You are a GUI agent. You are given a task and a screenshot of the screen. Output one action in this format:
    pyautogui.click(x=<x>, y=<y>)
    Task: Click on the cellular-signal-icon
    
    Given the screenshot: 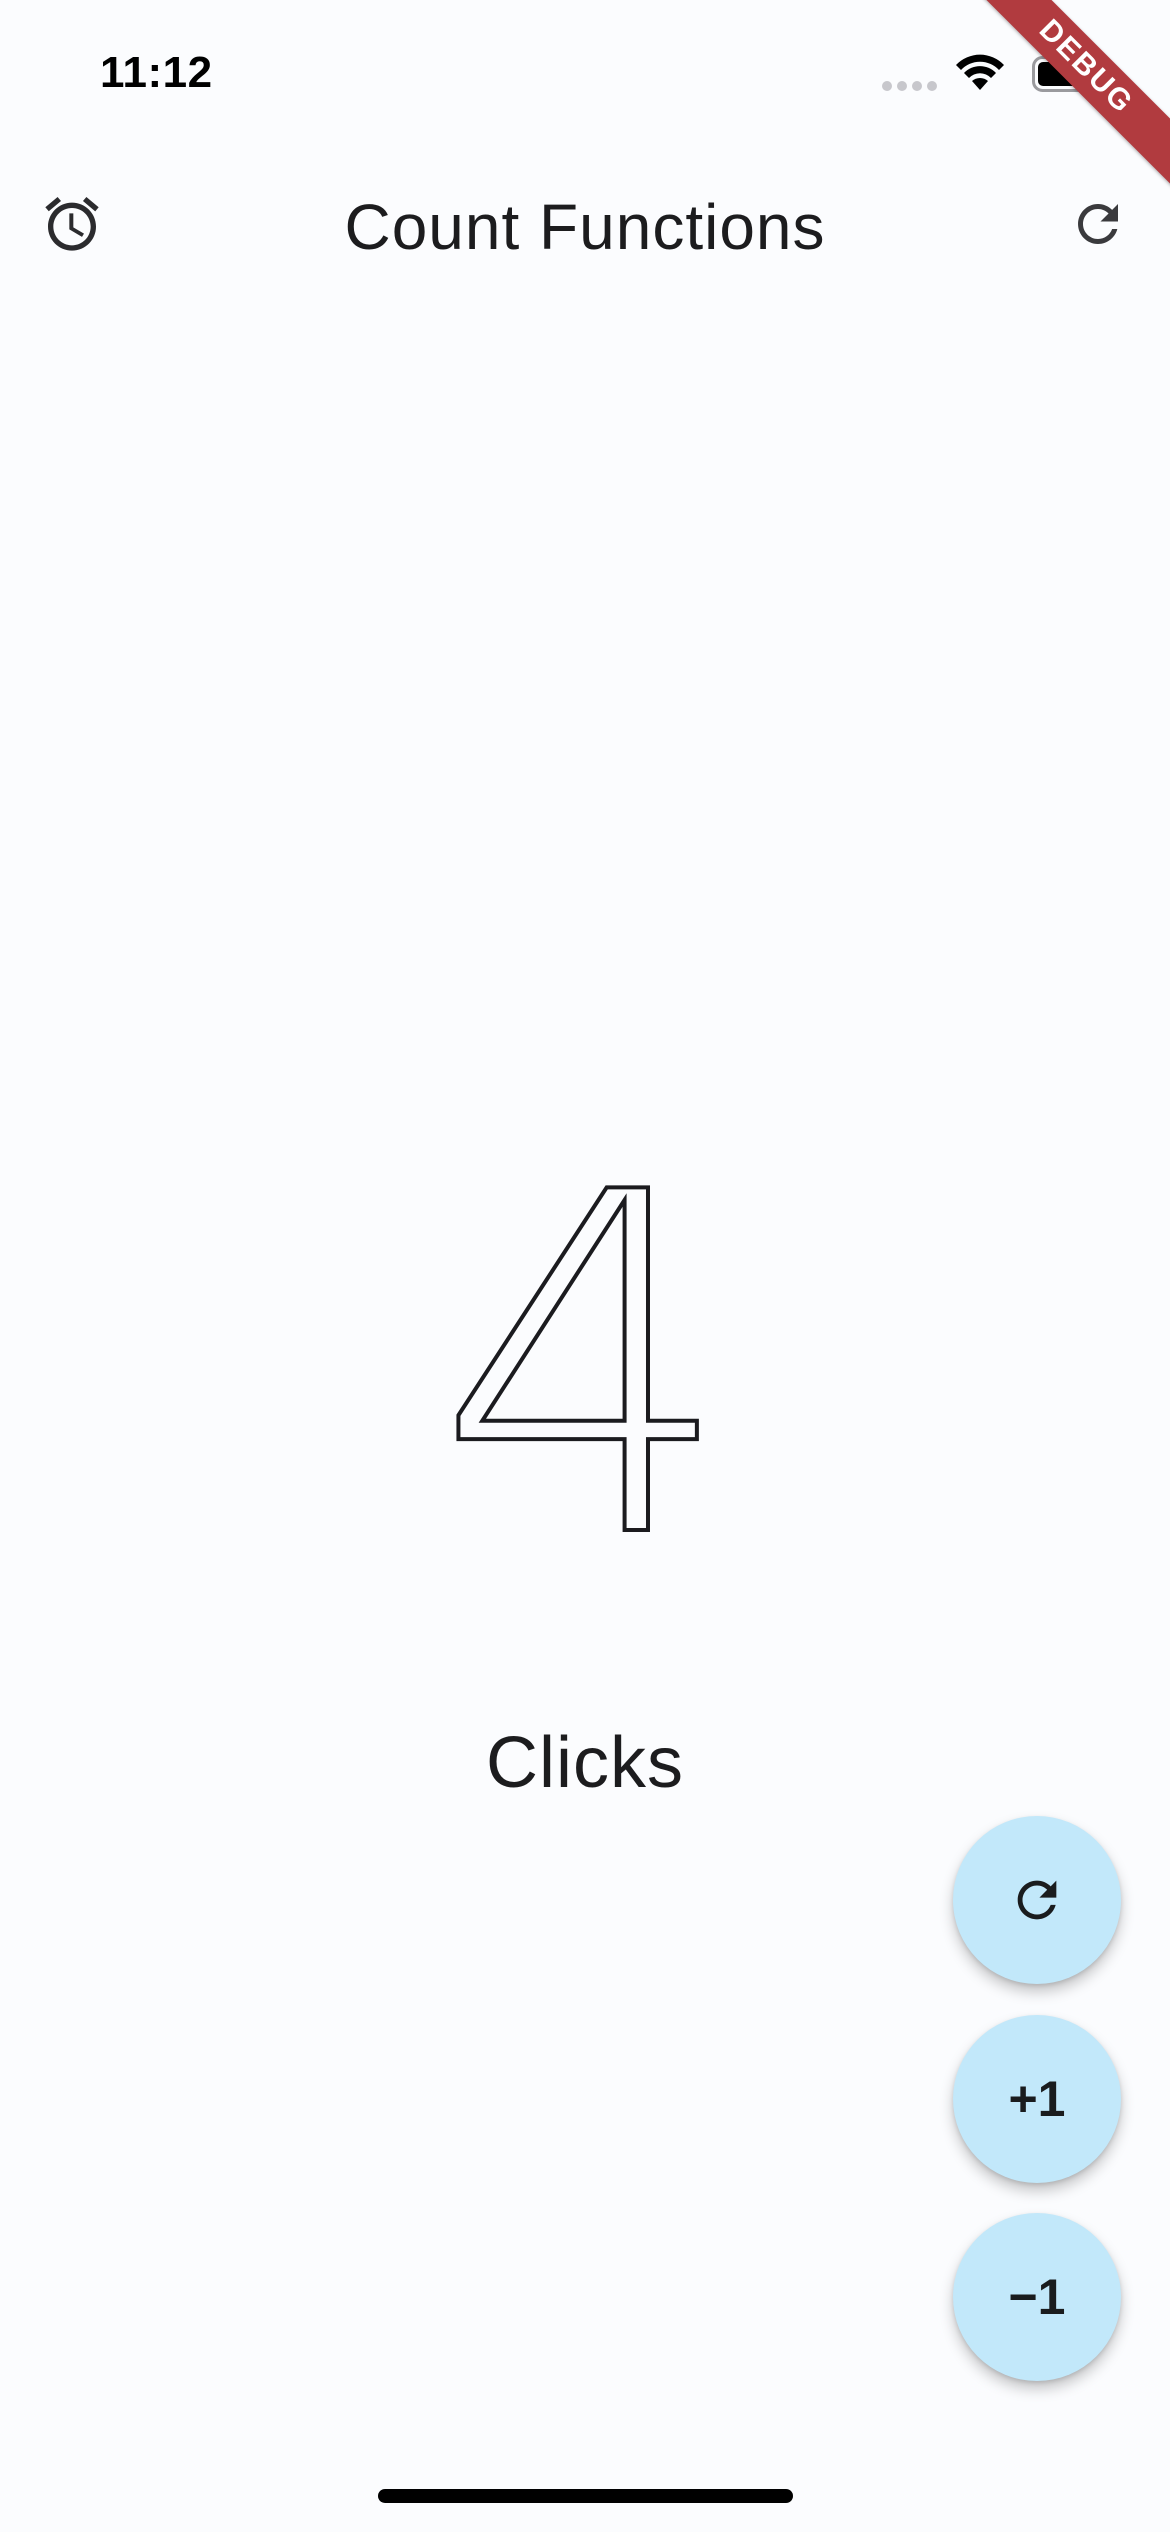 What is the action you would take?
    pyautogui.click(x=909, y=86)
    